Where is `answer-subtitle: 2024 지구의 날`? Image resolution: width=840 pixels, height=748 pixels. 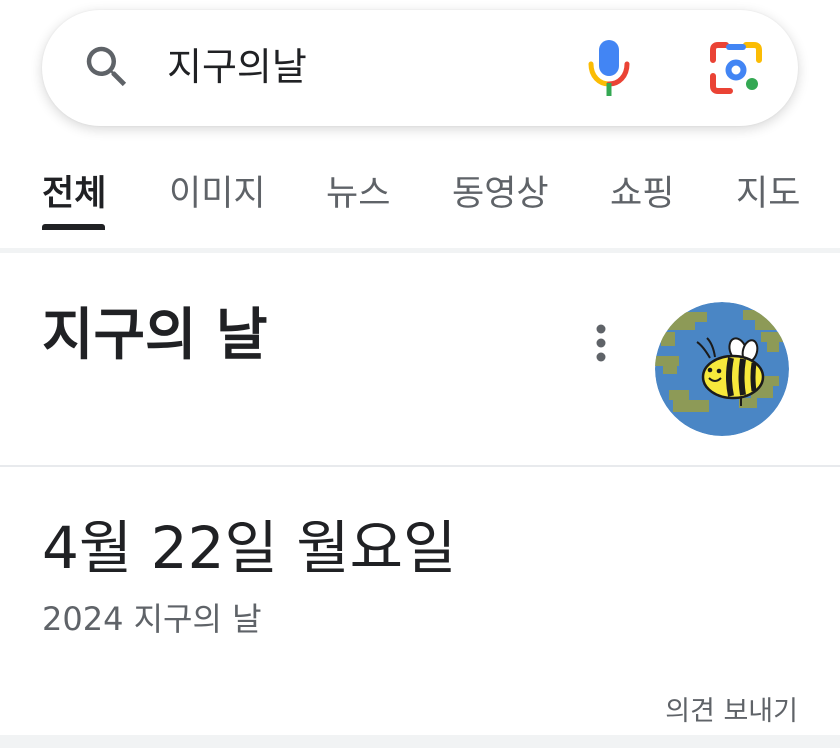 answer-subtitle: 2024 지구의 날 is located at coordinates (152, 619).